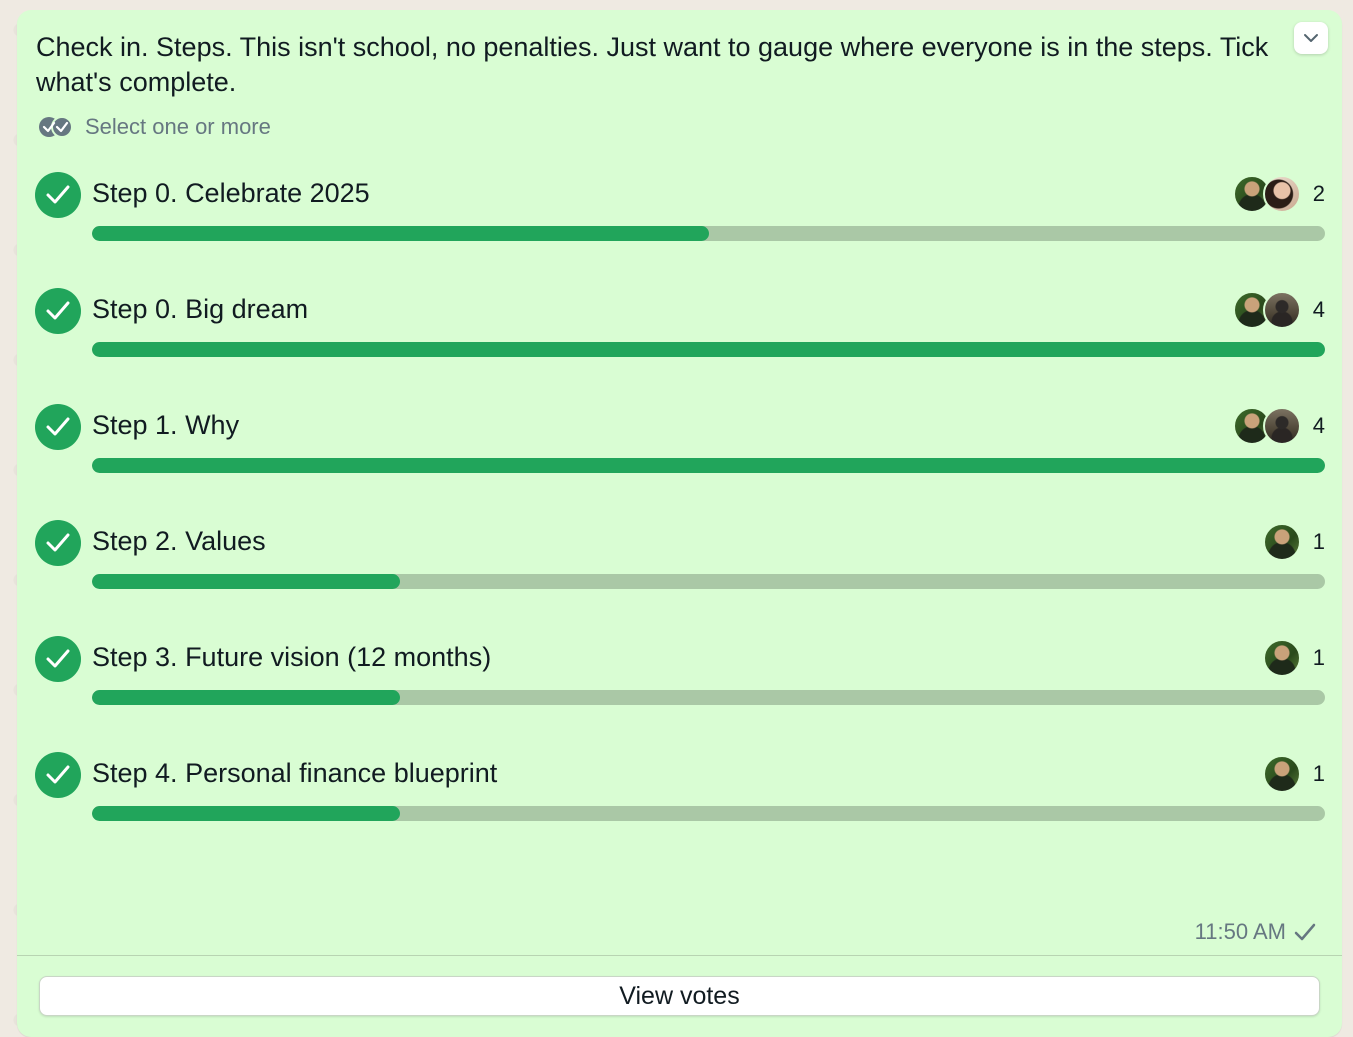 The image size is (1353, 1037). What do you see at coordinates (178, 126) in the screenshot?
I see `select-hint-text: Select one or more` at bounding box center [178, 126].